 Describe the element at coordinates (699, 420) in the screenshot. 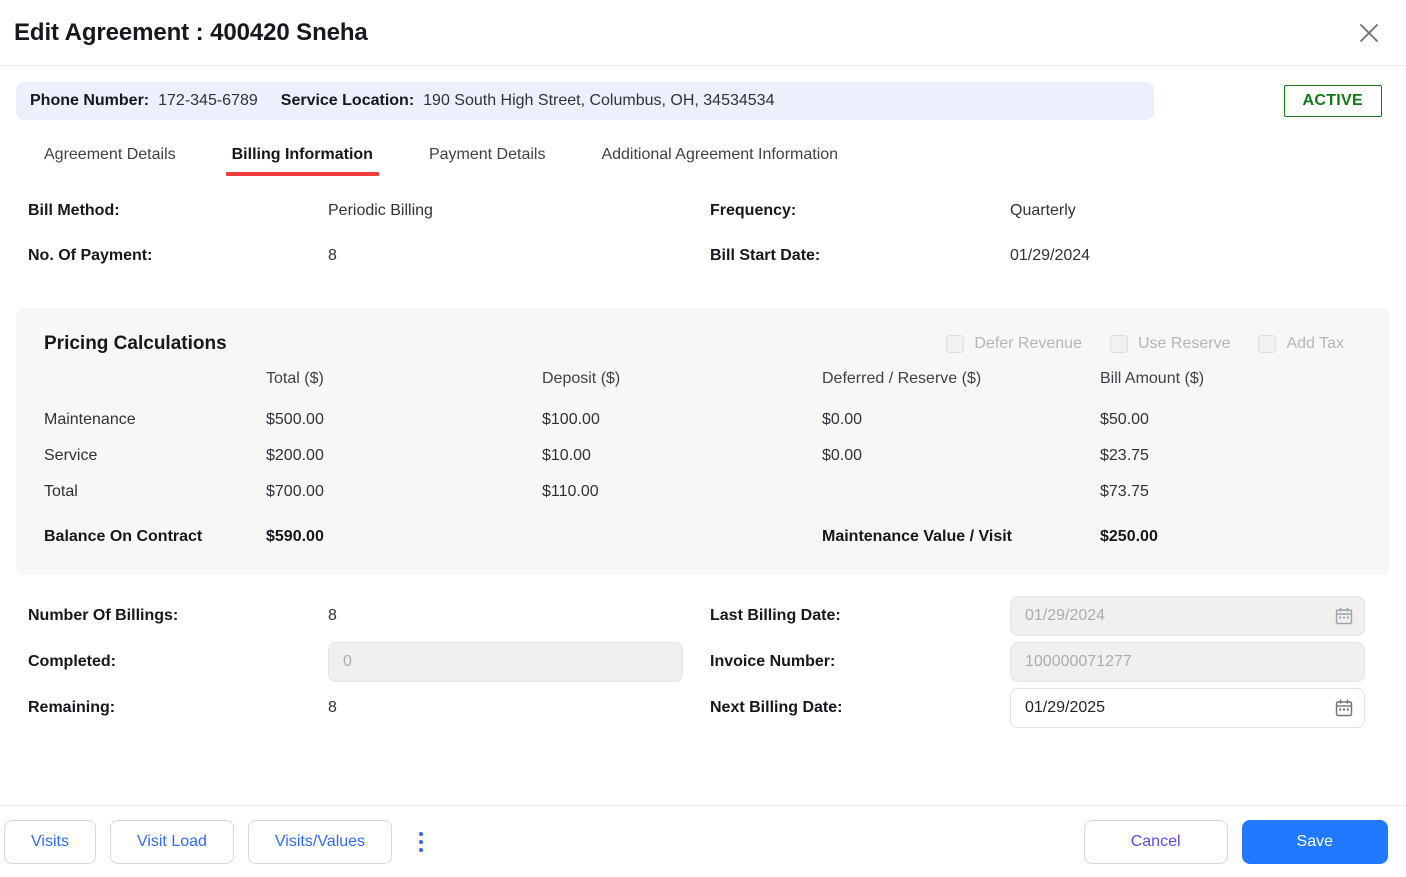

I see `table-row: Maintenance $500.00 $100.00 $0.00 $50.00` at that location.